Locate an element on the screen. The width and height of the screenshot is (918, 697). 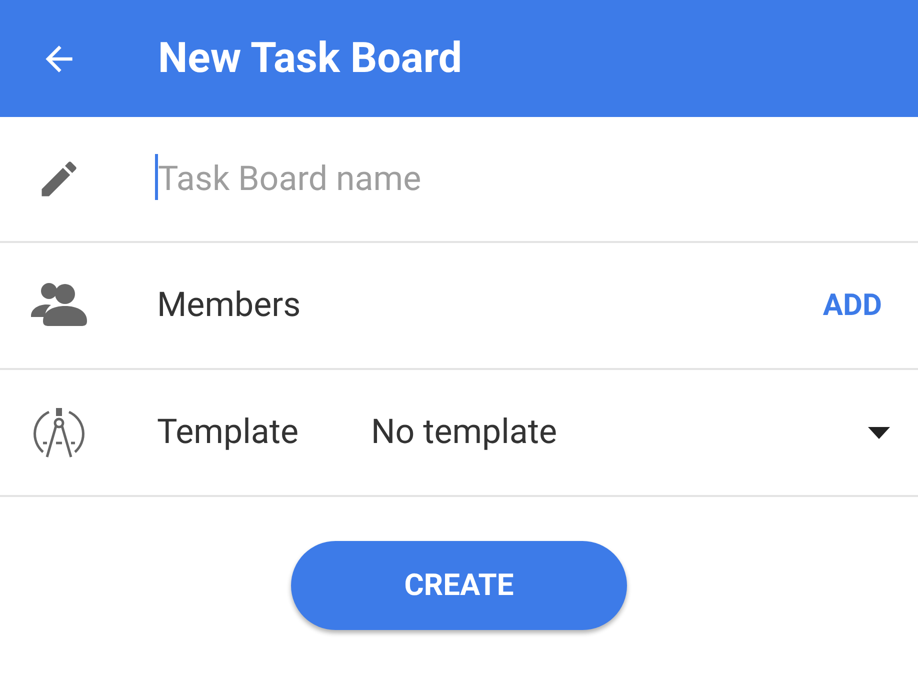
create-button: CREATE is located at coordinates (459, 585).